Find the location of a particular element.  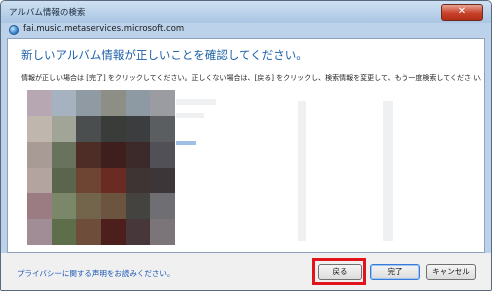

page-url: fai.music.metaservices.microsoft.com is located at coordinates (104, 29).